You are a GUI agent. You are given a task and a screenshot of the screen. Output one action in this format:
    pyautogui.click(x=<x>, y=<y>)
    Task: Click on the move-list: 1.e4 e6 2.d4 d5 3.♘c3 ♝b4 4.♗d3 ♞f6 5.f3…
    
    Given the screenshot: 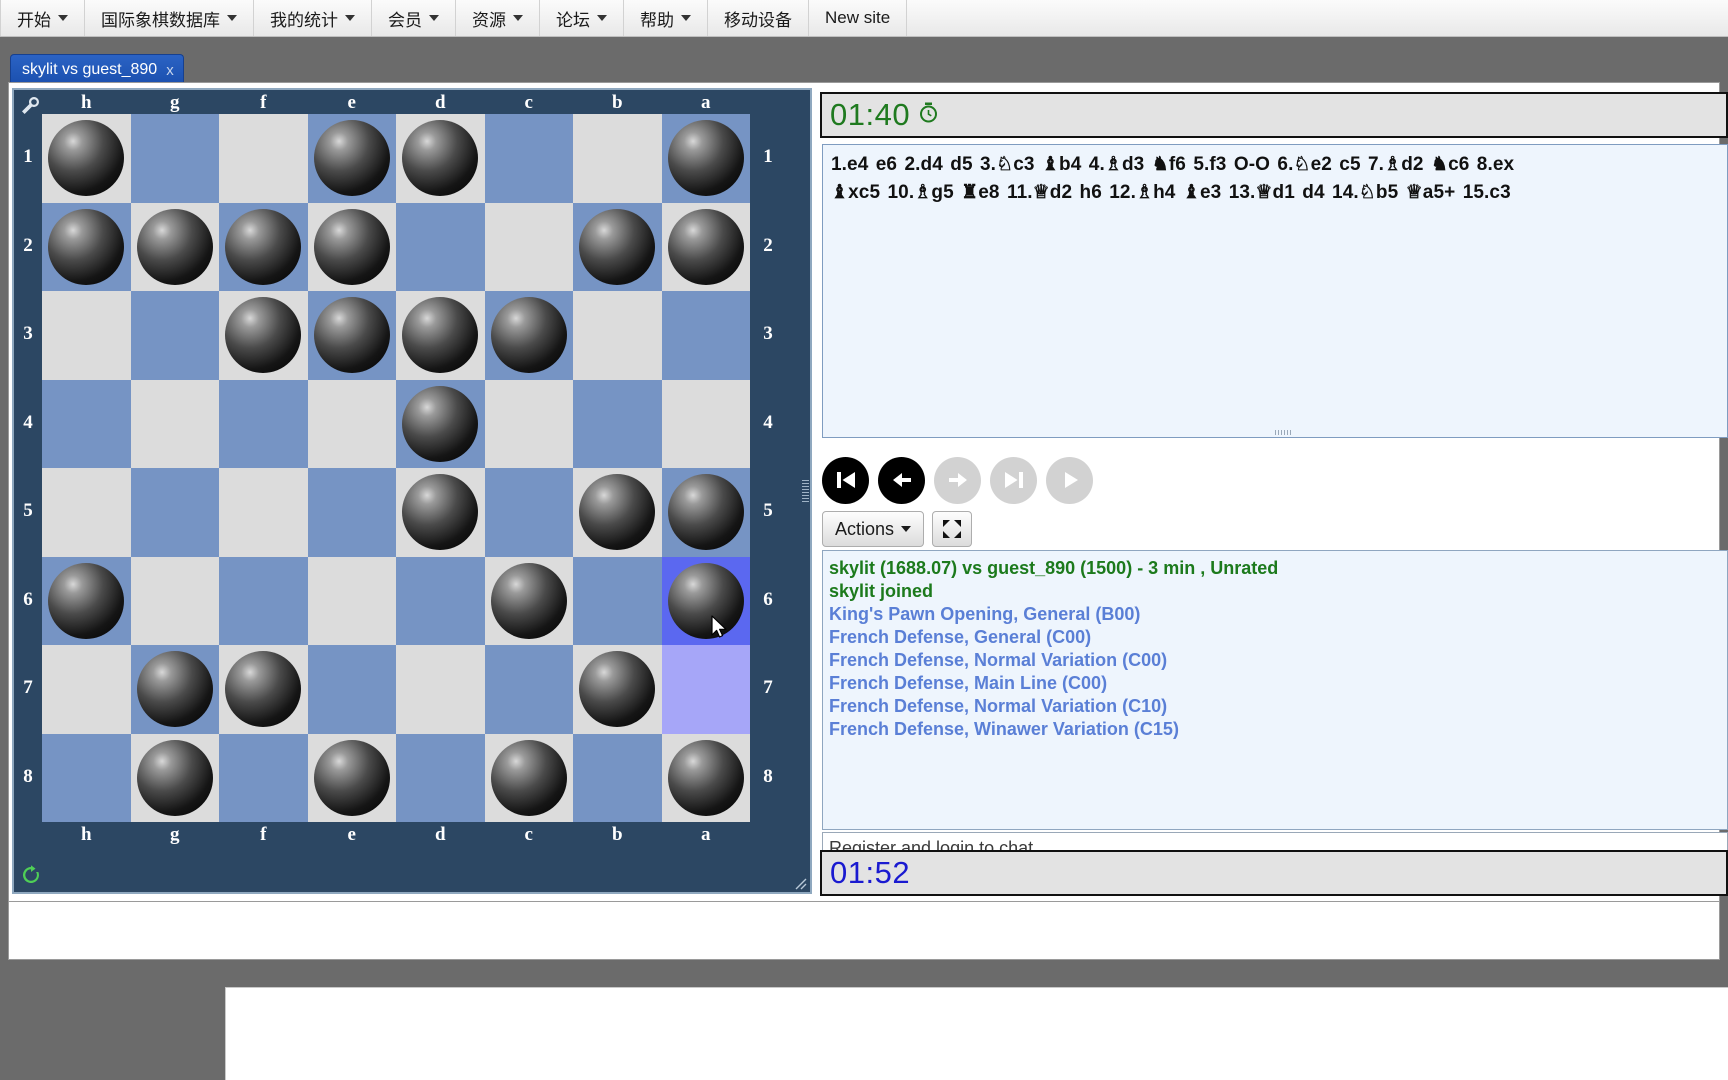 What is the action you would take?
    pyautogui.click(x=1275, y=291)
    